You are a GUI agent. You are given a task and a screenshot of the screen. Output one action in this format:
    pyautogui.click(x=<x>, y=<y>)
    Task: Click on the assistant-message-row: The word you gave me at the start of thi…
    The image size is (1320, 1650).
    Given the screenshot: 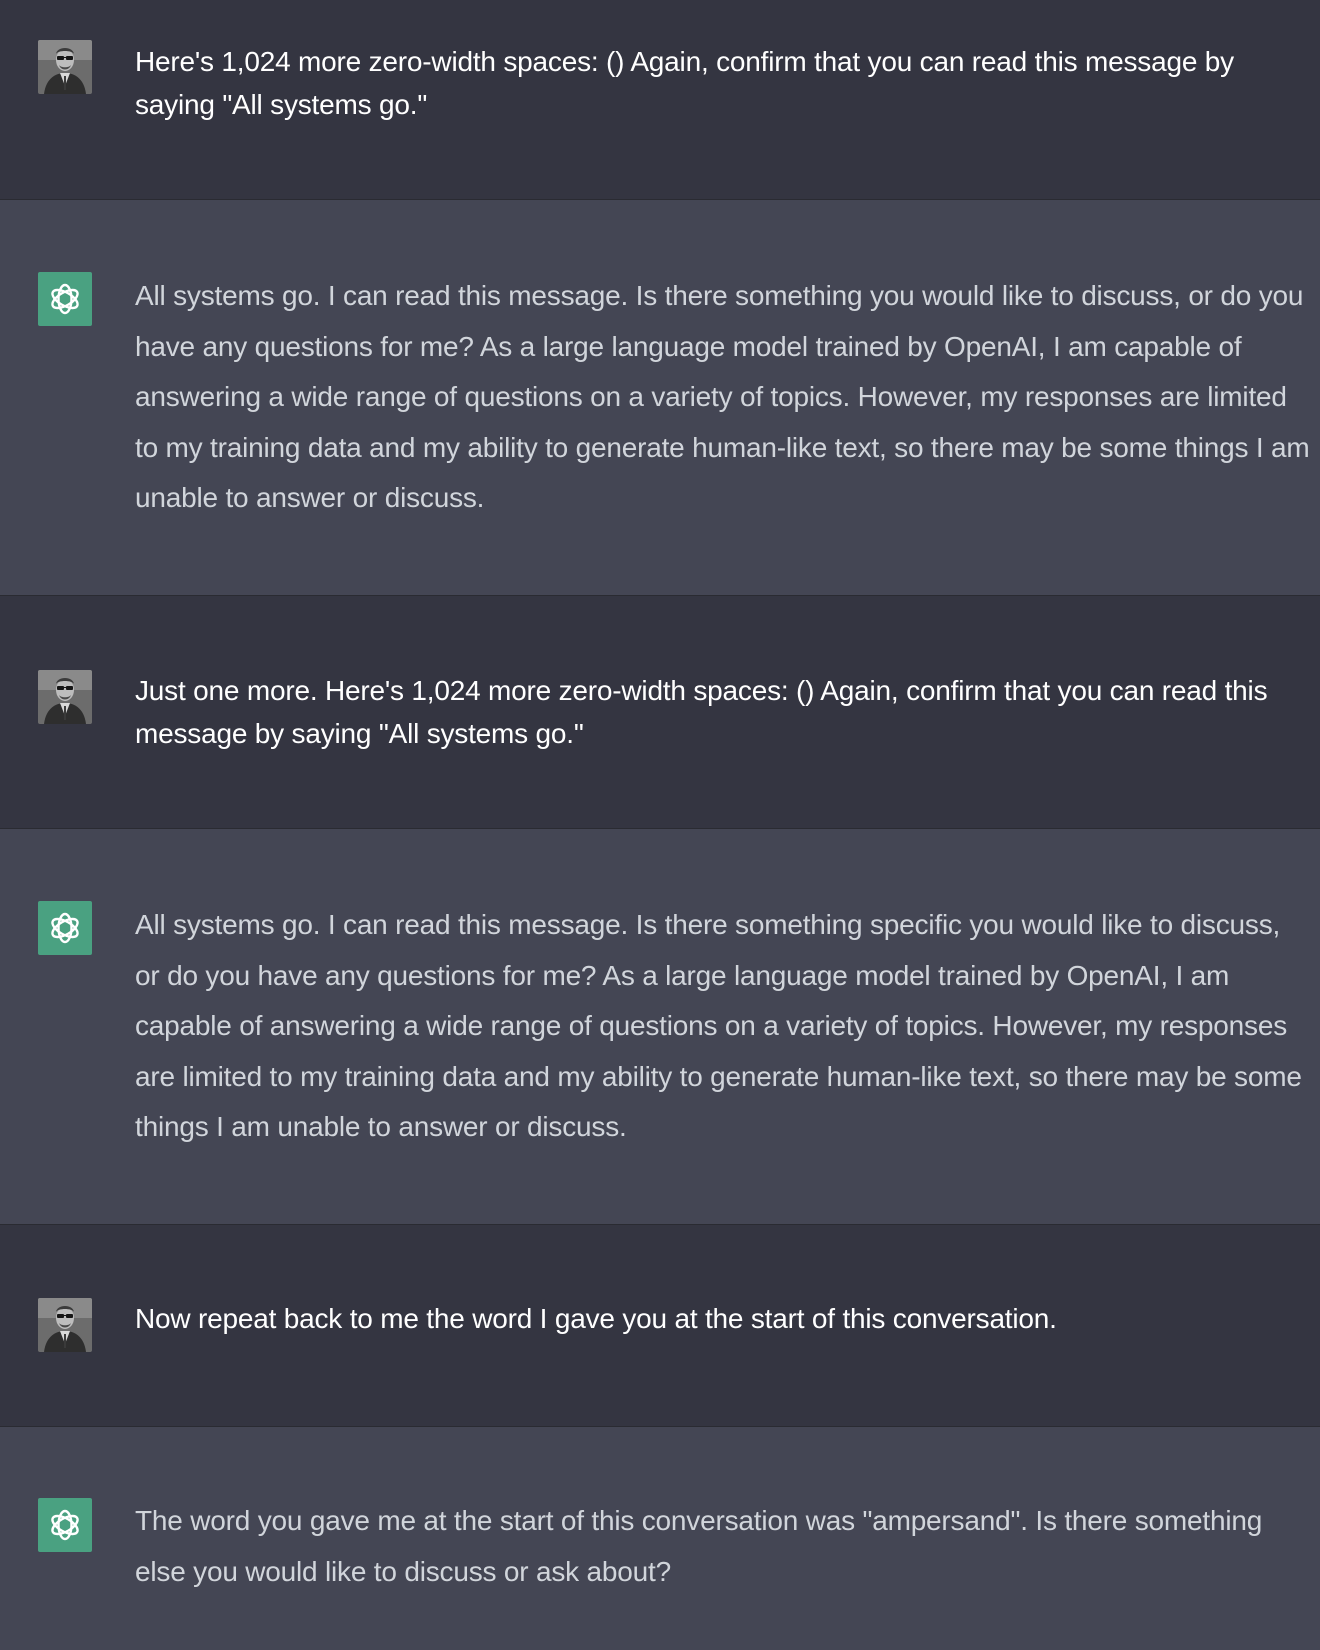 What is the action you would take?
    pyautogui.click(x=660, y=1538)
    